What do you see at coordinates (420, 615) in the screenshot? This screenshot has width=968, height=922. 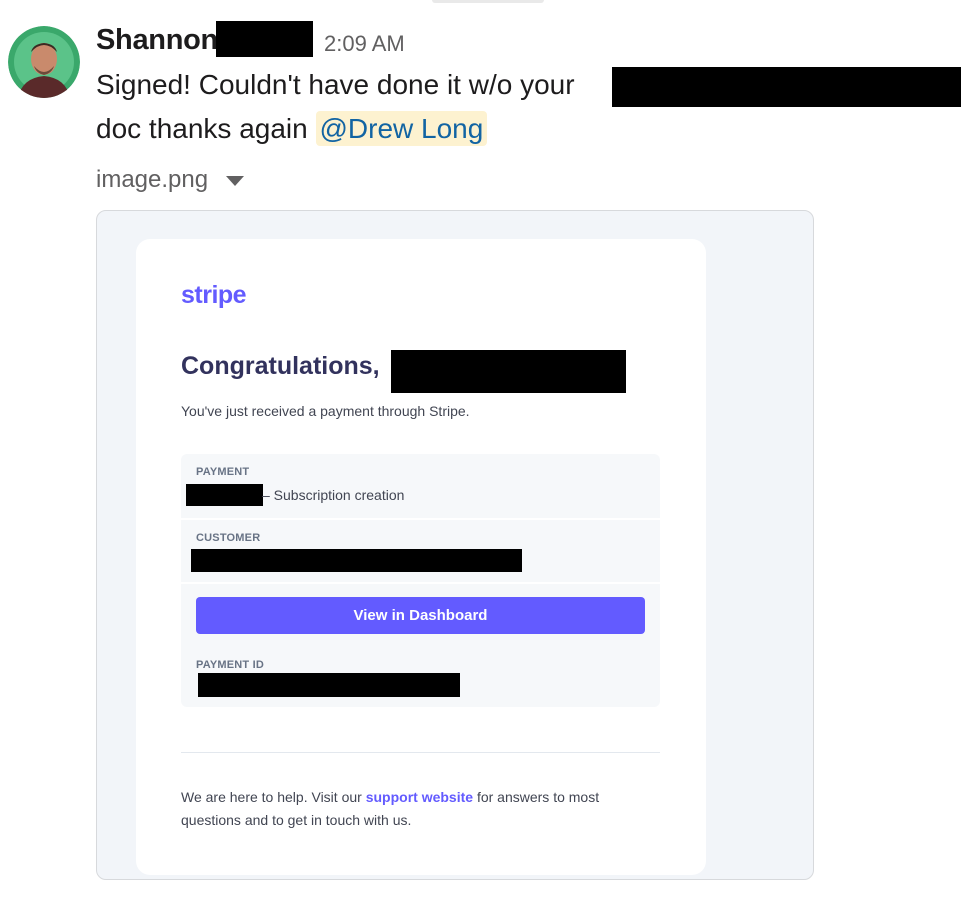 I see `view-dashboard-button: View in Dashboard` at bounding box center [420, 615].